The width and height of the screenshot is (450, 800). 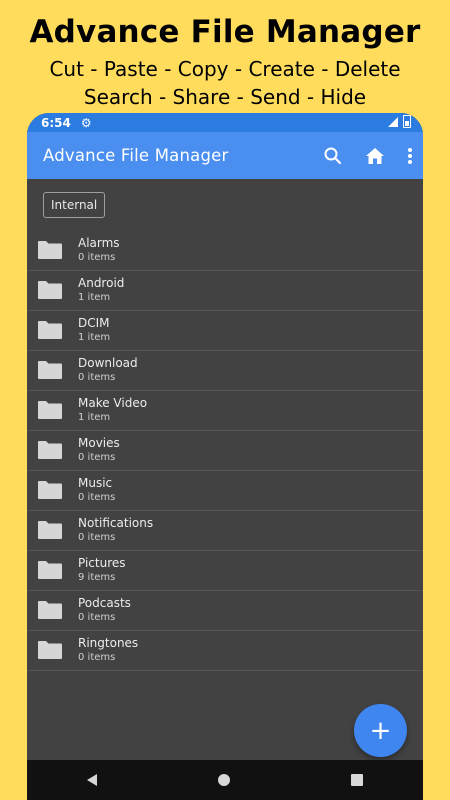 I want to click on folder-name: Make Video, so click(x=113, y=403).